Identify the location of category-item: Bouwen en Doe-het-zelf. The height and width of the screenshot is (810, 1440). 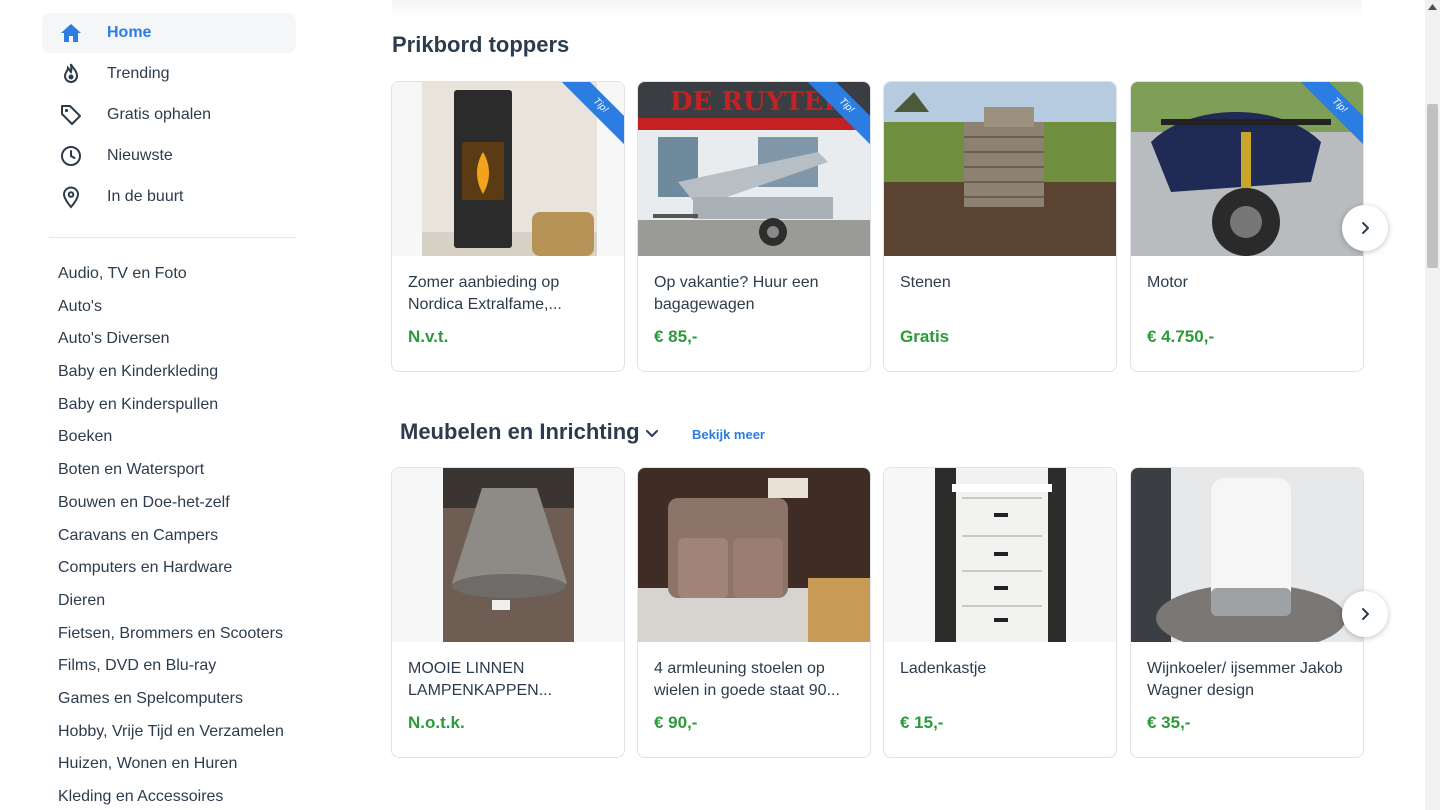
(171, 509).